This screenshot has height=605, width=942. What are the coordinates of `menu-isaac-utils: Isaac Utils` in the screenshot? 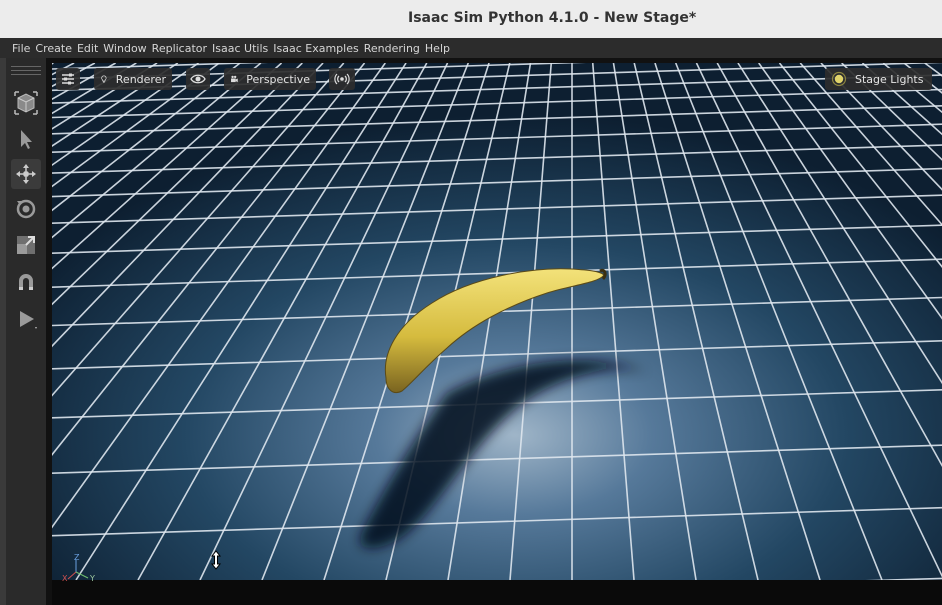 It's located at (240, 48).